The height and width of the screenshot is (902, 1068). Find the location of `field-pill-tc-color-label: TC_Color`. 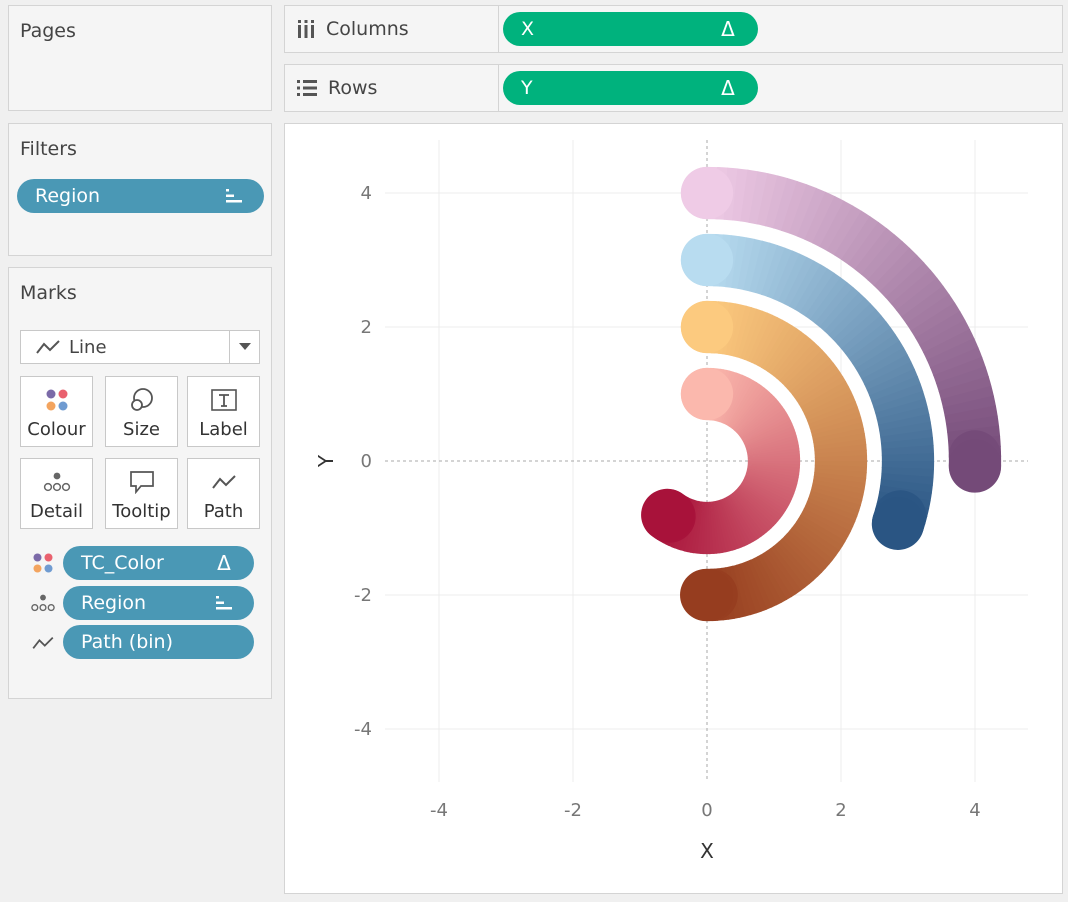

field-pill-tc-color-label: TC_Color is located at coordinates (122, 563).